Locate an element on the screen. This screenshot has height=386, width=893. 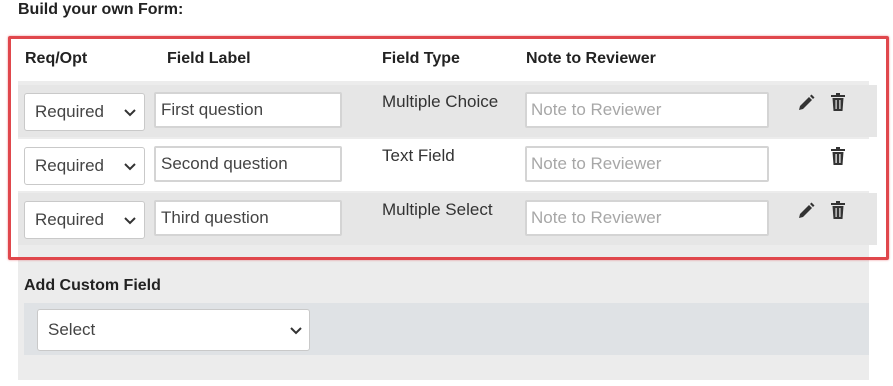
custom-field-select-value: Select is located at coordinates (72, 329).